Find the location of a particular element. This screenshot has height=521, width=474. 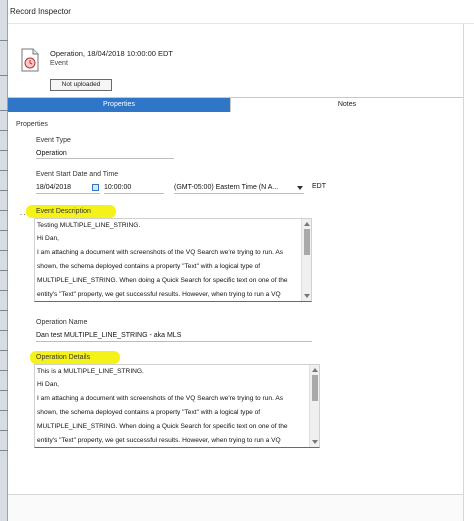

timezone-abbrev: EDT is located at coordinates (319, 186).